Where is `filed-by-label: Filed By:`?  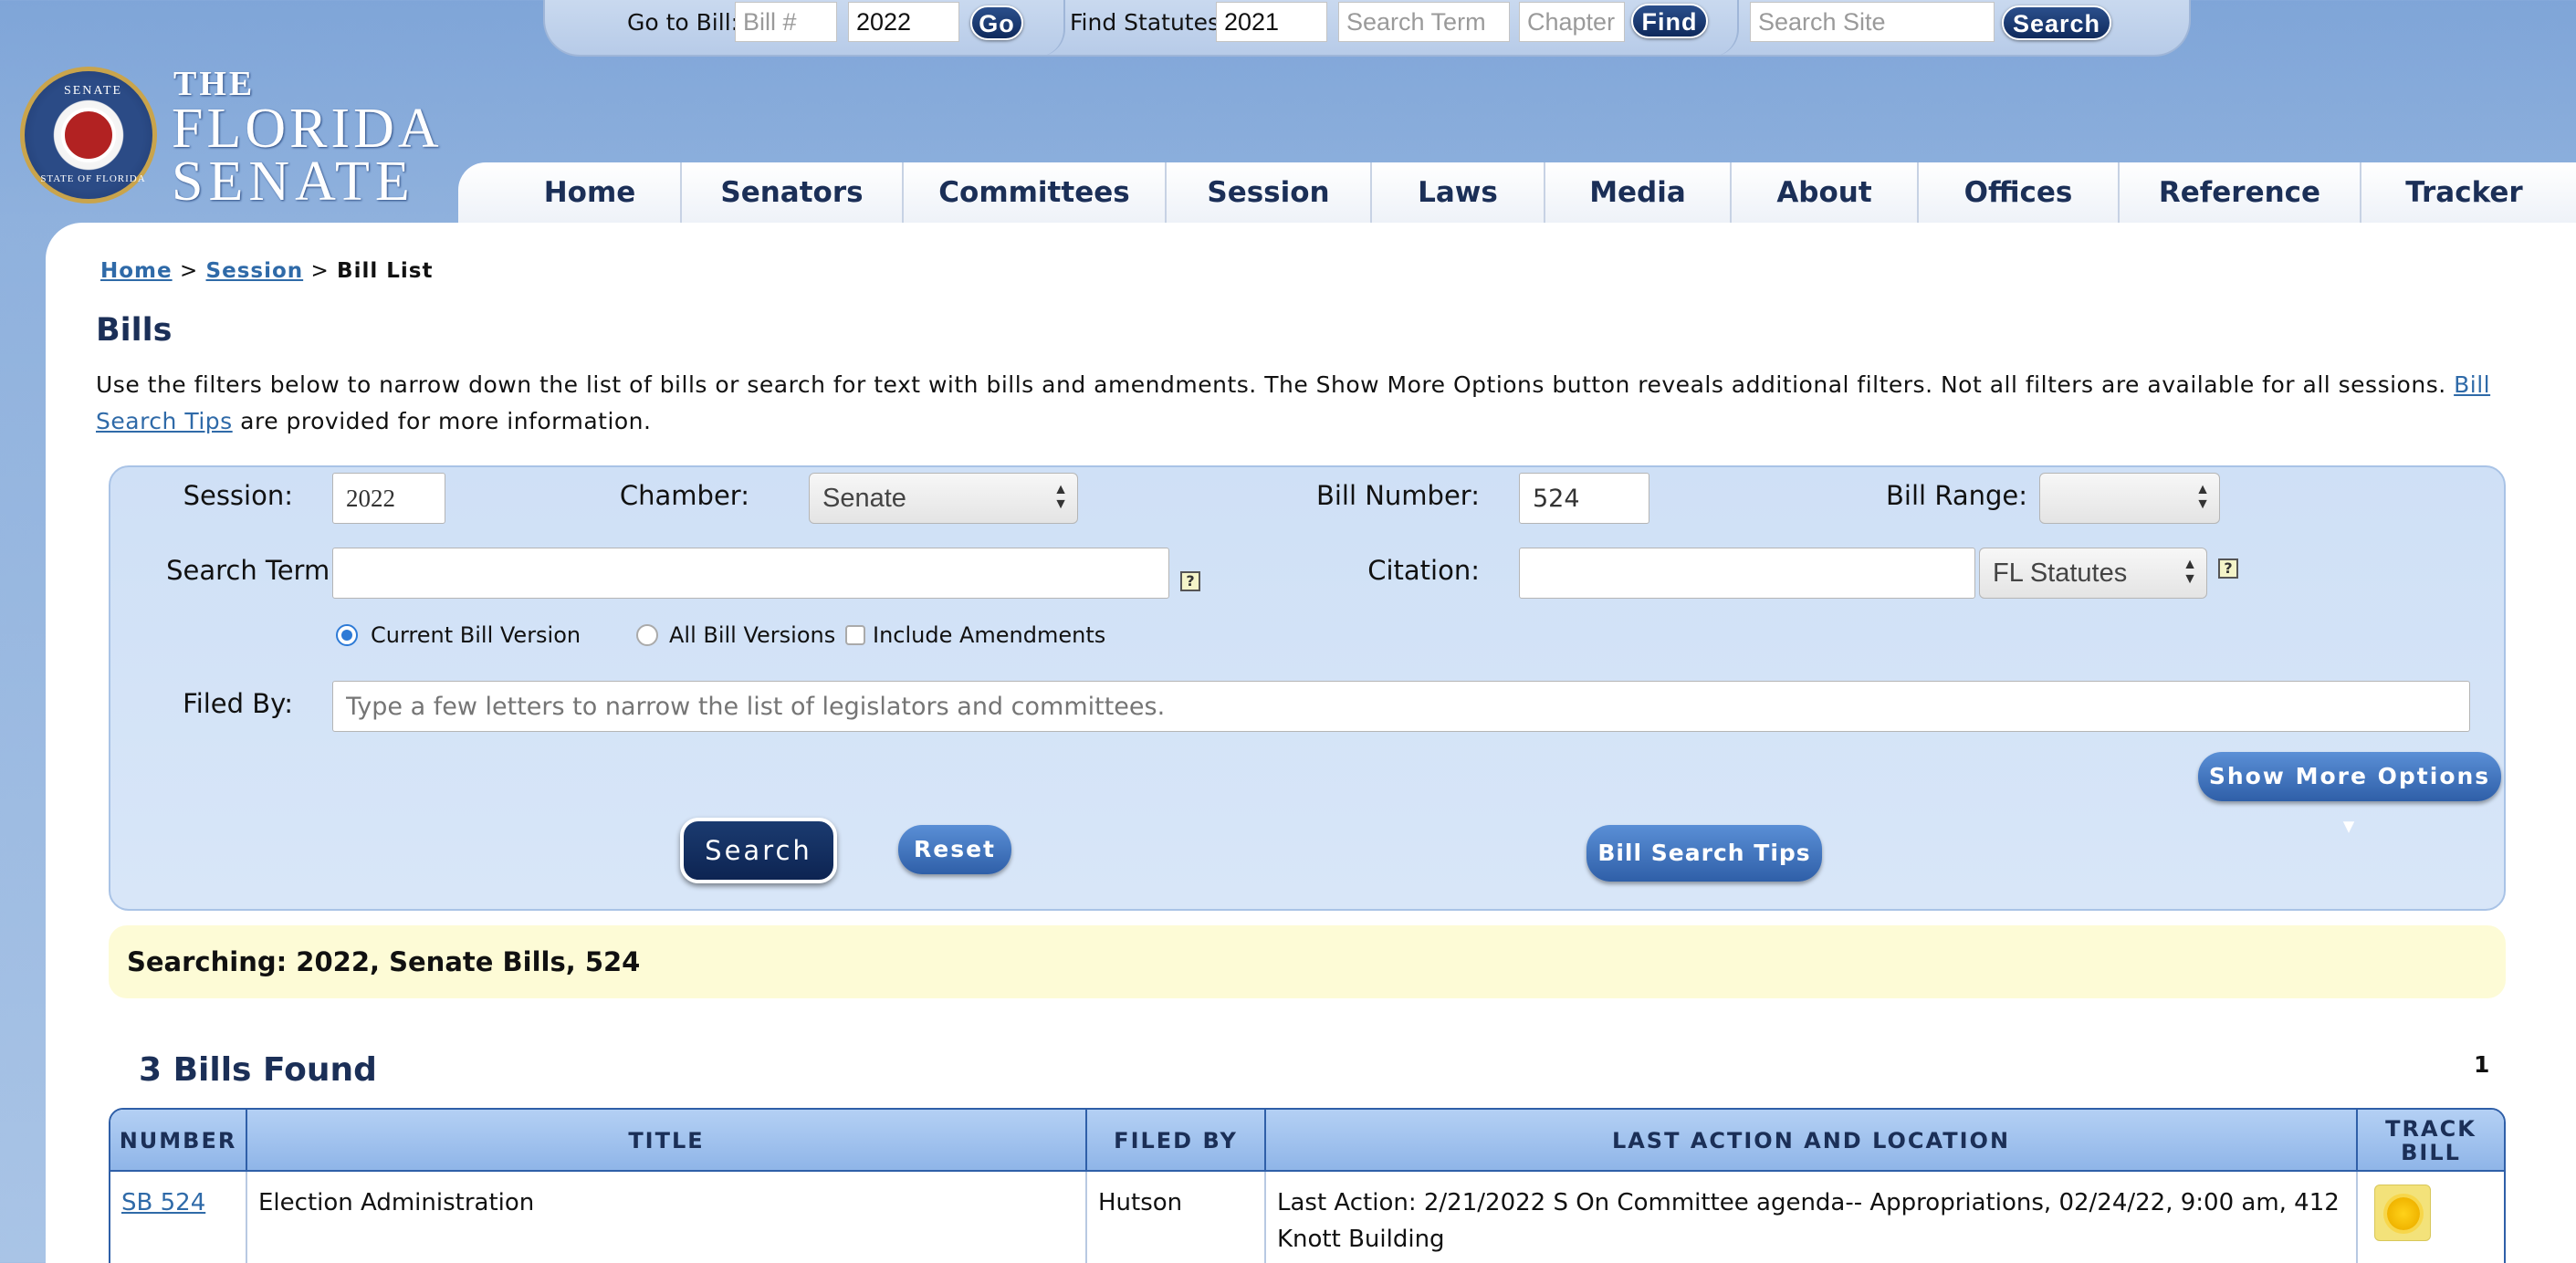
filed-by-label: Filed By: is located at coordinates (238, 703).